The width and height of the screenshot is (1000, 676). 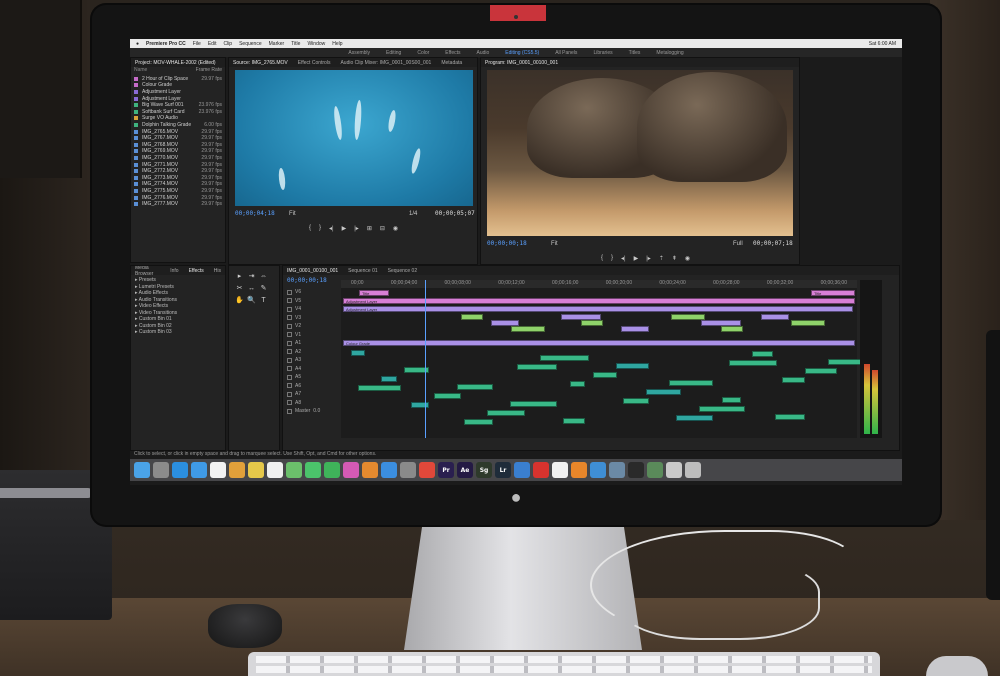 I want to click on menu-sequence: Sequence, so click(x=250, y=44).